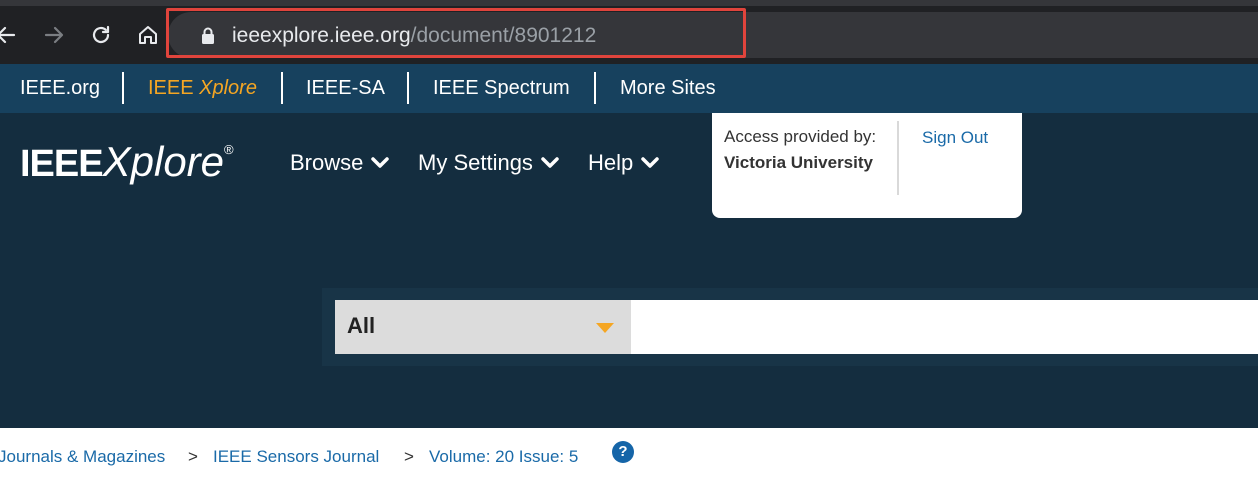 This screenshot has height=502, width=1258. I want to click on help-icon: ?, so click(623, 452).